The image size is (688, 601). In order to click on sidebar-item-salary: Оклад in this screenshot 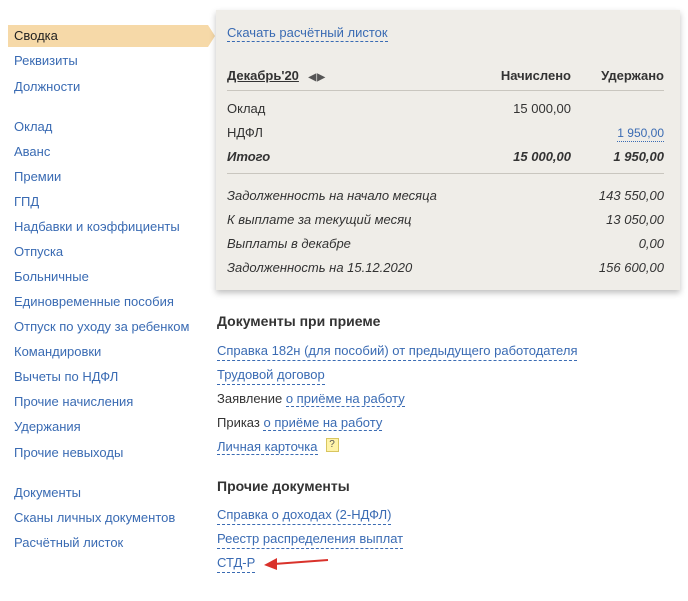, I will do `click(30, 127)`.